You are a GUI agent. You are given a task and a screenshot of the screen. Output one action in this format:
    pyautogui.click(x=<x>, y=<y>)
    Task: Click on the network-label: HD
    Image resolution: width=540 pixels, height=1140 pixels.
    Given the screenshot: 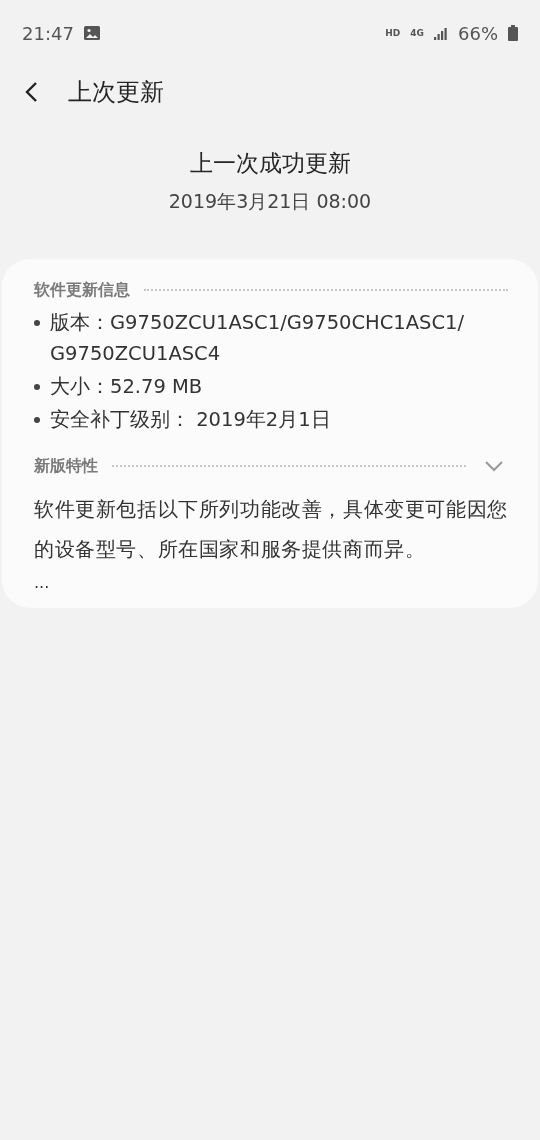 What is the action you would take?
    pyautogui.click(x=393, y=33)
    